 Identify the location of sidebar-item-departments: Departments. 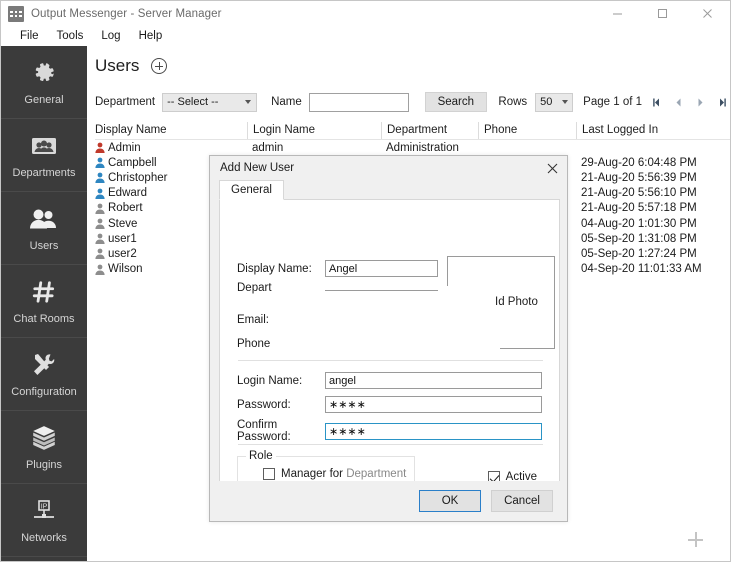
(44, 155).